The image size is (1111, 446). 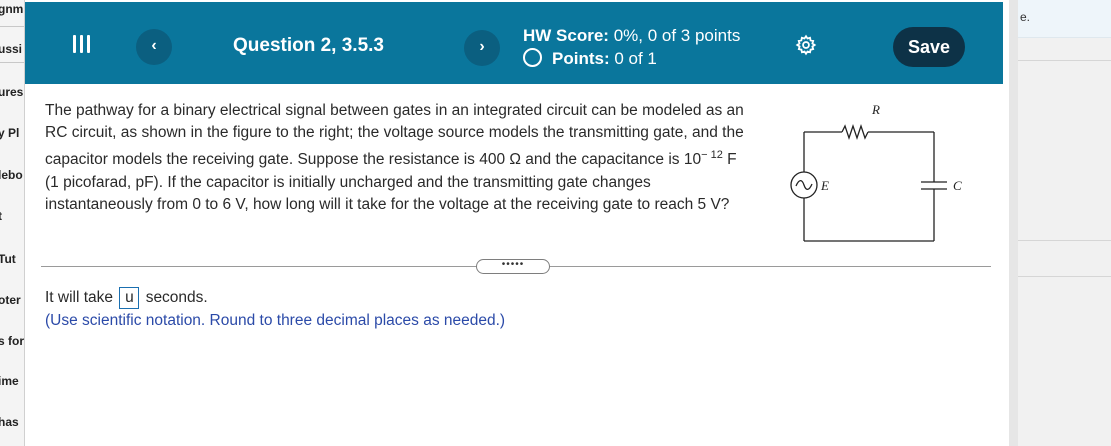 I want to click on hw-score: HW Score: 0%, 0 of 3 points, so click(x=631, y=36).